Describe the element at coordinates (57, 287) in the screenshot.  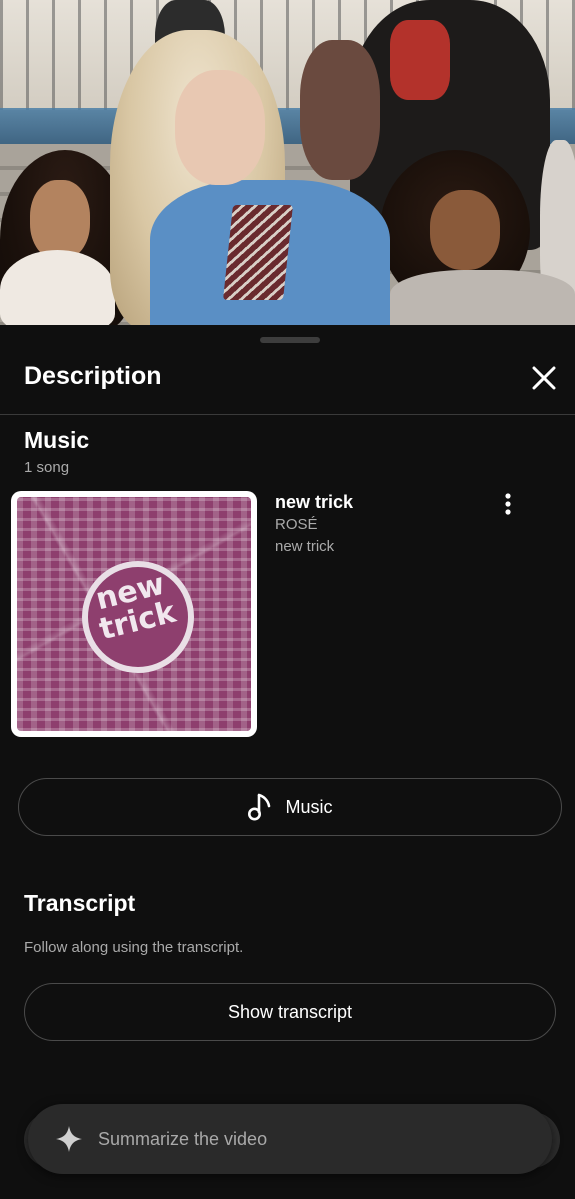
I see `figure-left-top` at that location.